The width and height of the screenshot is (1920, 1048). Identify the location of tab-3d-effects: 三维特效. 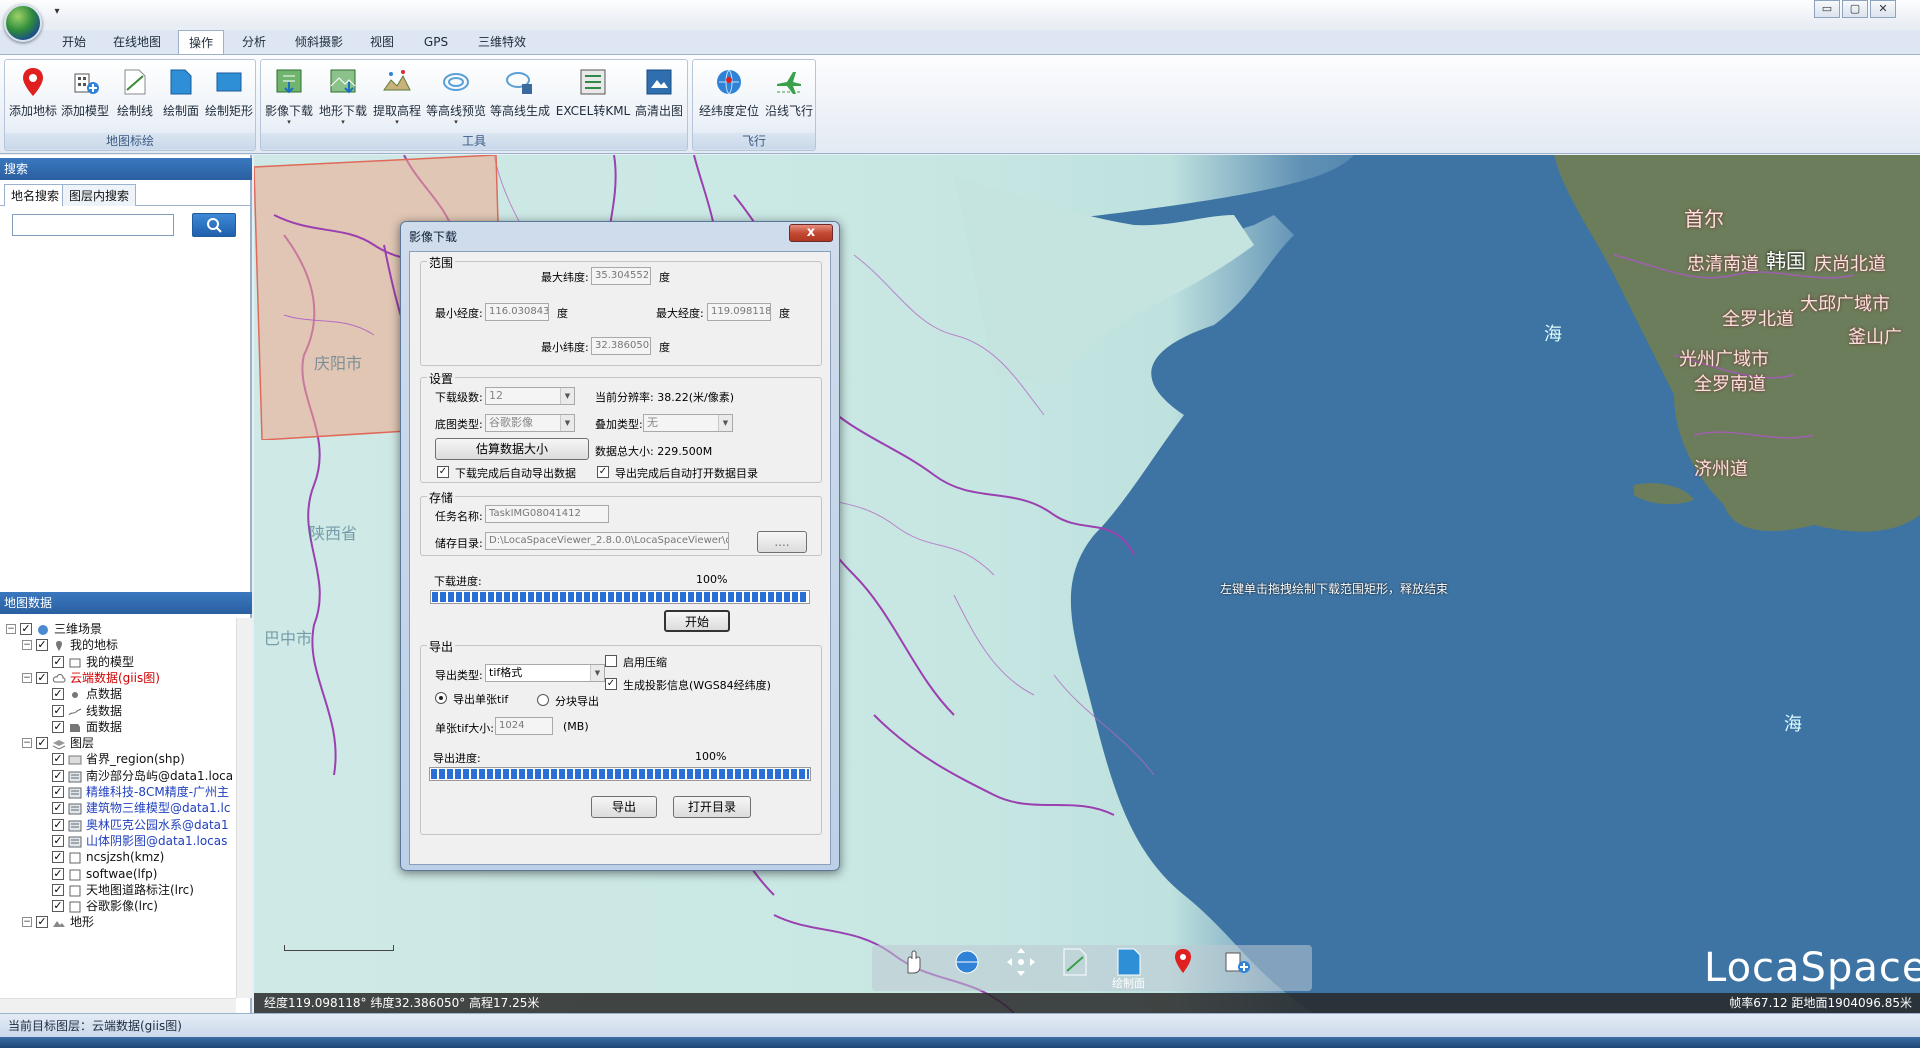
(502, 42).